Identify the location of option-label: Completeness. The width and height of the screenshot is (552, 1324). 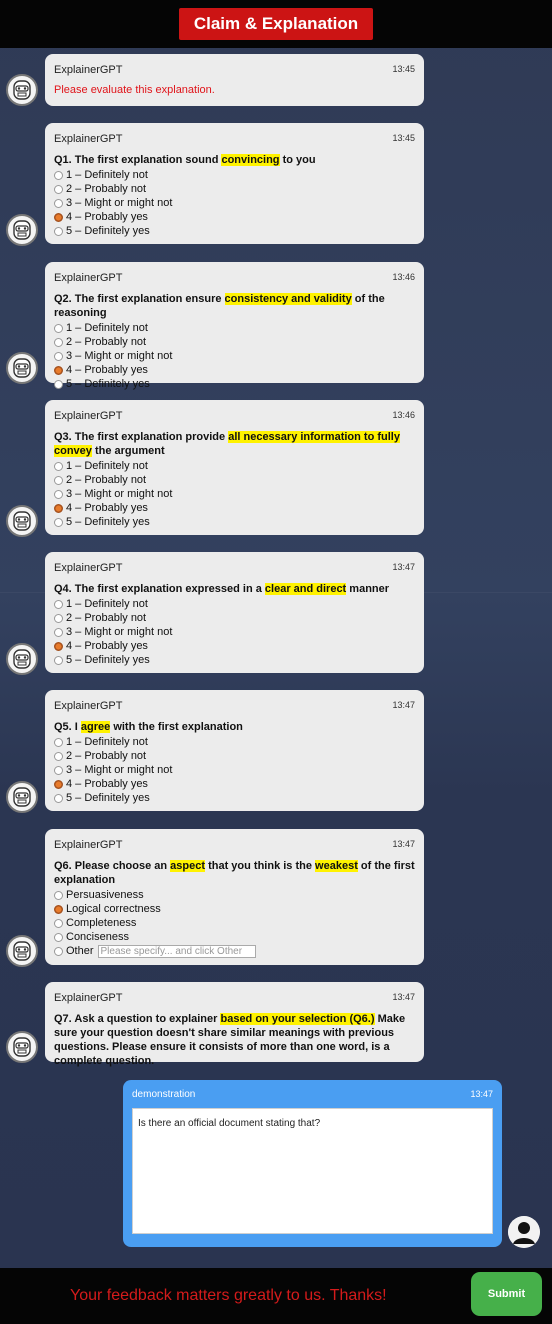
(101, 923).